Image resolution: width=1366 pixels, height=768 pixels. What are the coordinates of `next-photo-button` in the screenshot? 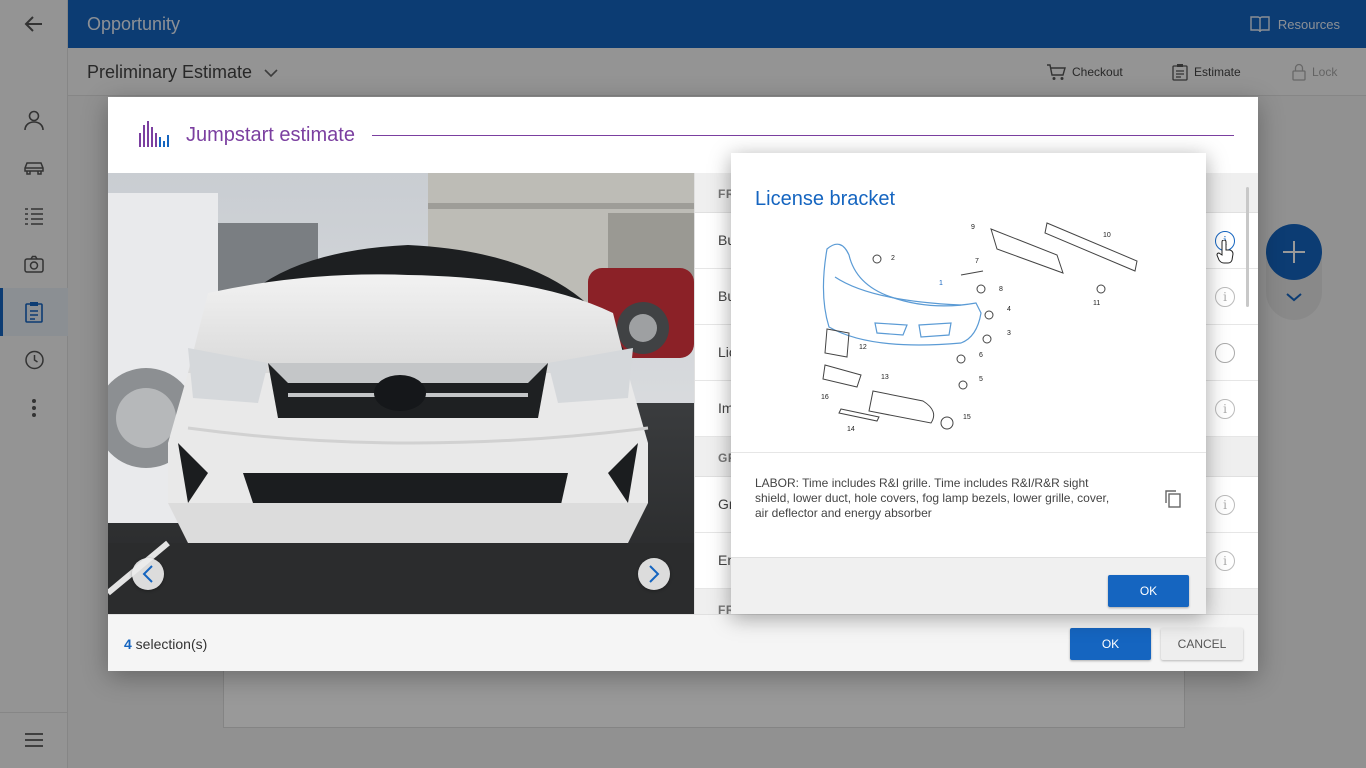 It's located at (654, 574).